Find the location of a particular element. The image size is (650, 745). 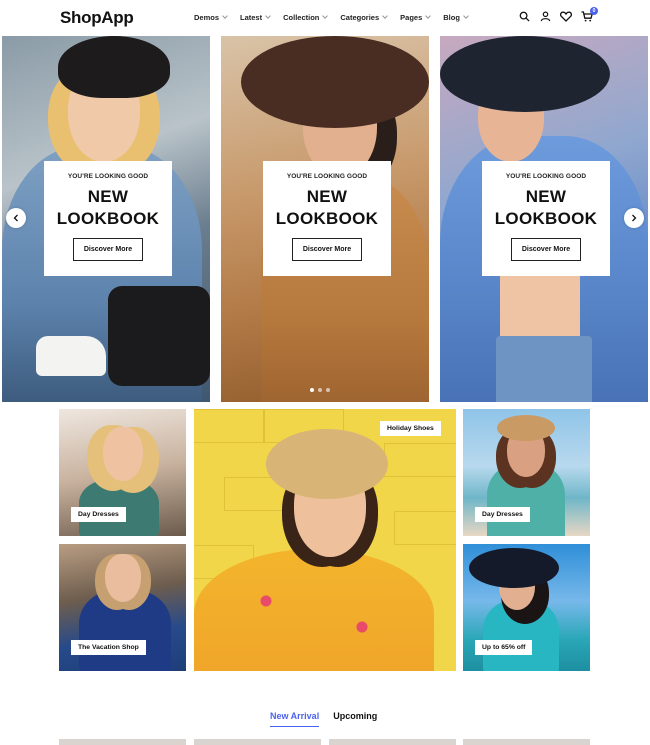

product-tabs: New Arrival Upcoming is located at coordinates (323, 719).